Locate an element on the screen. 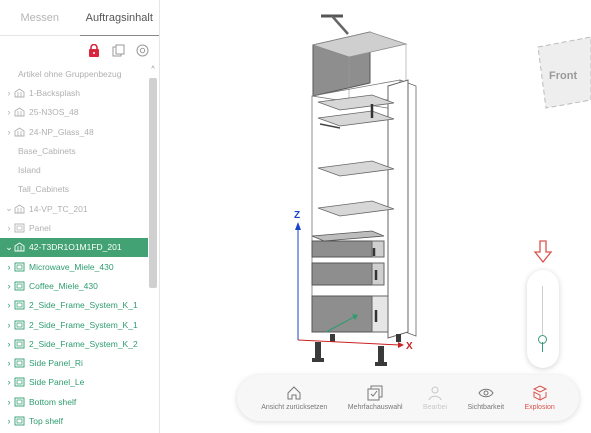 Image resolution: width=591 pixels, height=433 pixels. tree-item-label: Side Panel_Le is located at coordinates (57, 382).